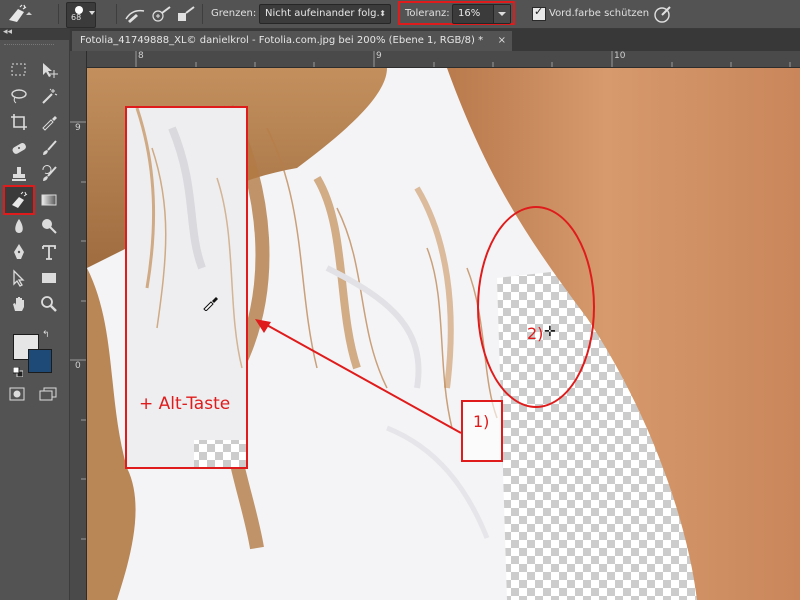 The image size is (800, 600). I want to click on healing-brush-icon, so click(19, 148).